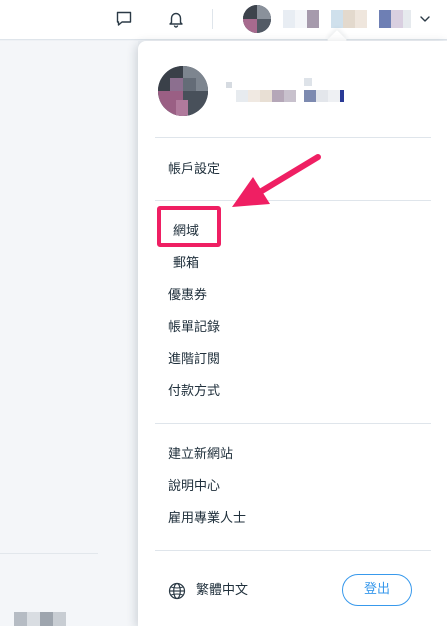 Image resolution: width=447 pixels, height=626 pixels. Describe the element at coordinates (186, 264) in the screenshot. I see `menu-item-mailboxes: 郵箱` at that location.